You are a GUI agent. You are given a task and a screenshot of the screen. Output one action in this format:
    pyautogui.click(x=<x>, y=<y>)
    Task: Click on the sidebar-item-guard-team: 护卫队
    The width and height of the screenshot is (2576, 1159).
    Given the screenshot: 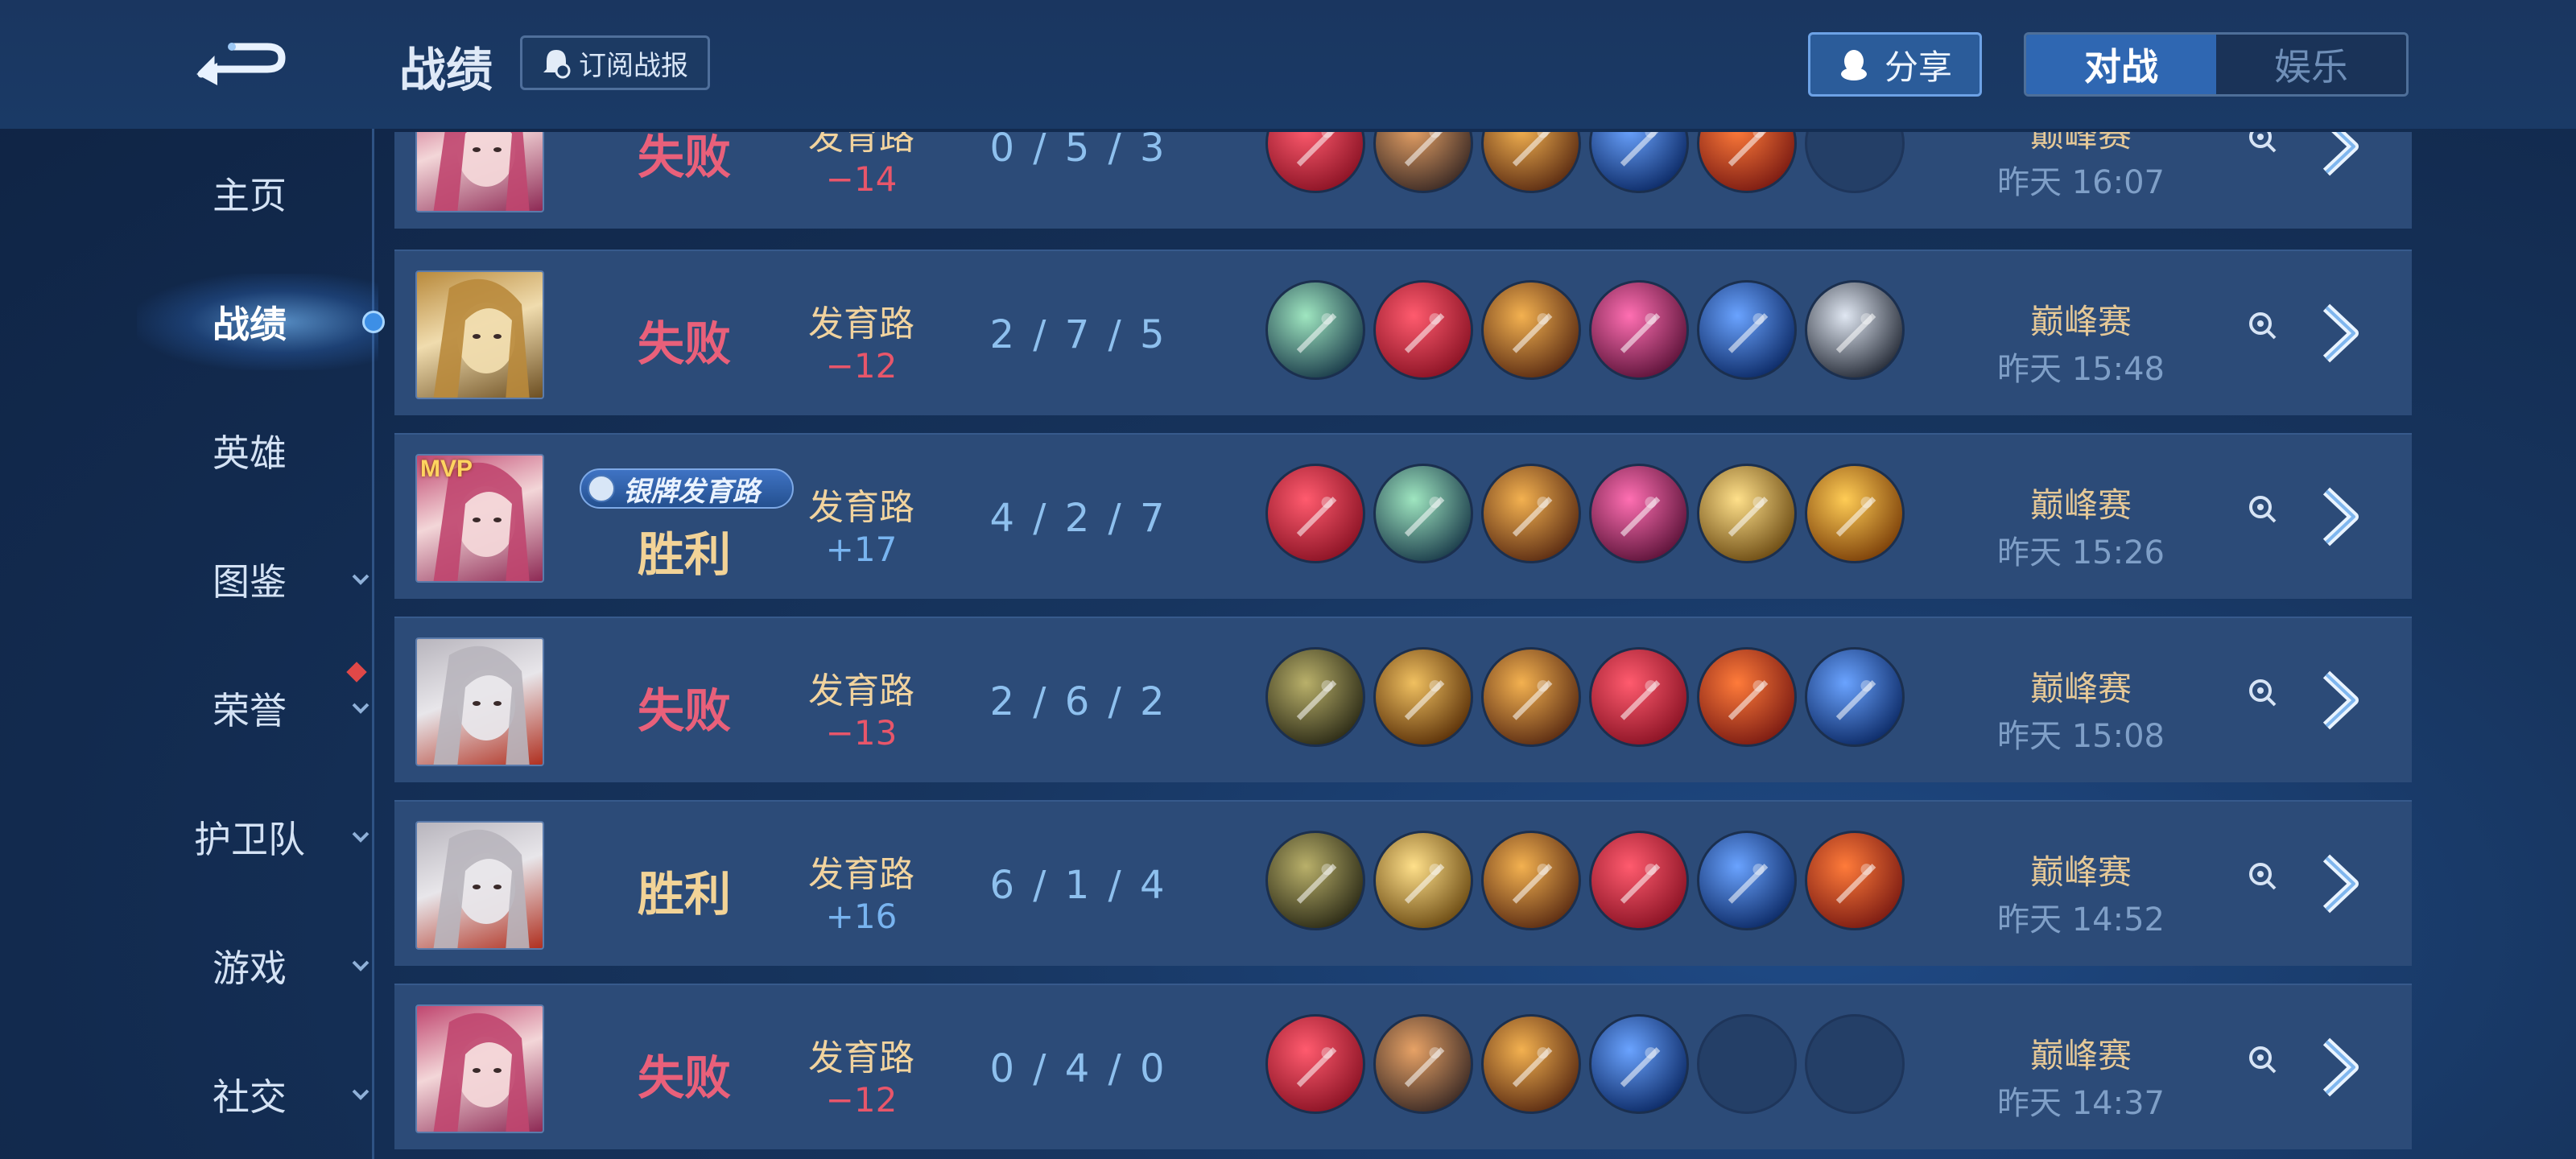 What is the action you would take?
    pyautogui.click(x=249, y=837)
    